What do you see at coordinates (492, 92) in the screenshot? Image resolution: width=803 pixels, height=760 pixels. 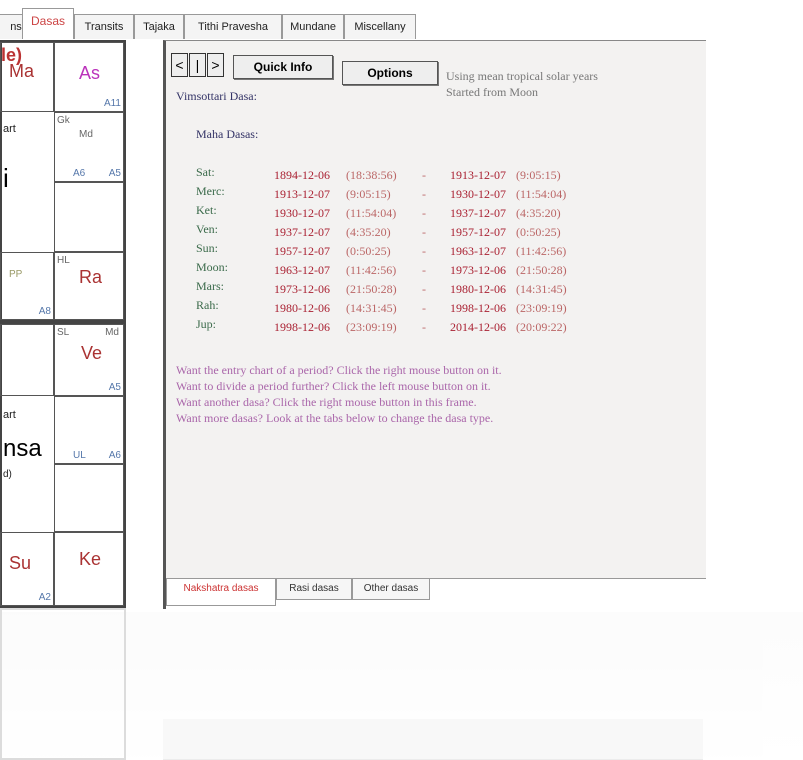 I see `dasa-note: Started from Moon` at bounding box center [492, 92].